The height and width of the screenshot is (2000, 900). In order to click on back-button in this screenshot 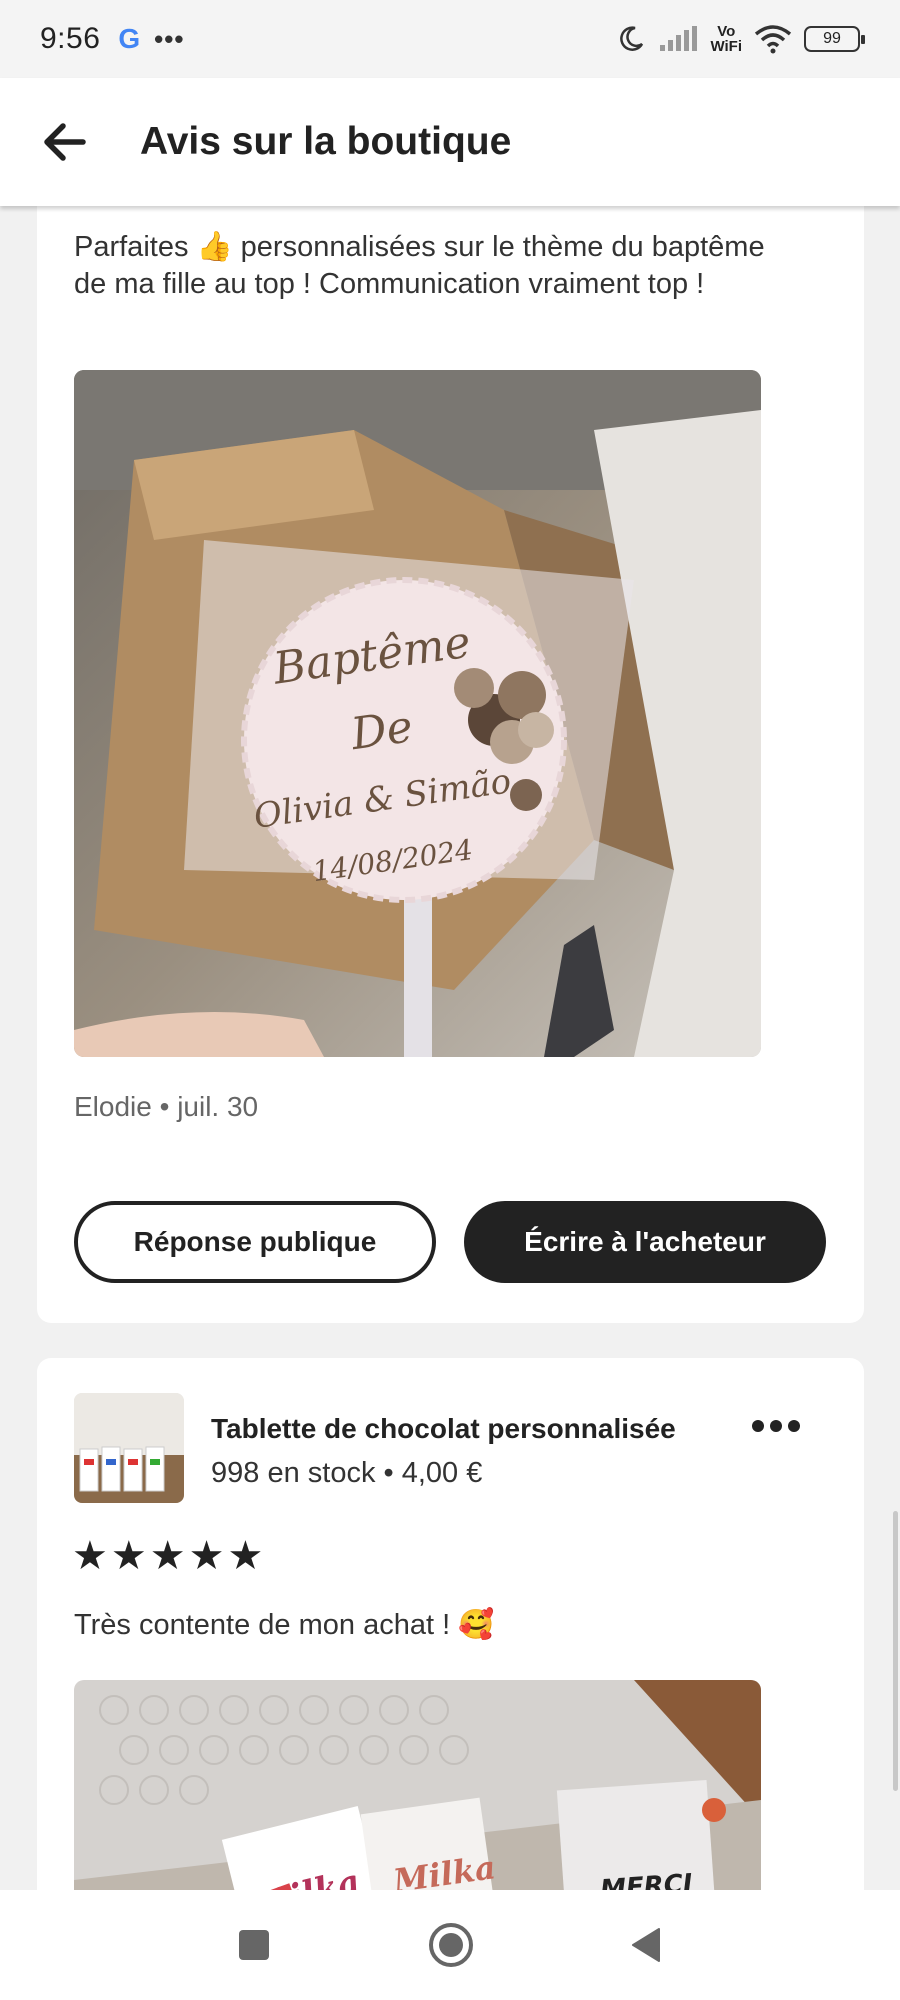, I will do `click(64, 142)`.